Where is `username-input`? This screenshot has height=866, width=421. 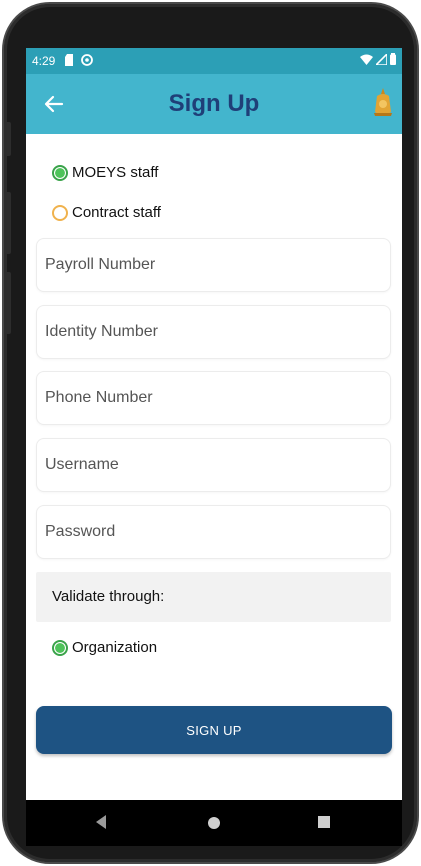
username-input is located at coordinates (213, 465).